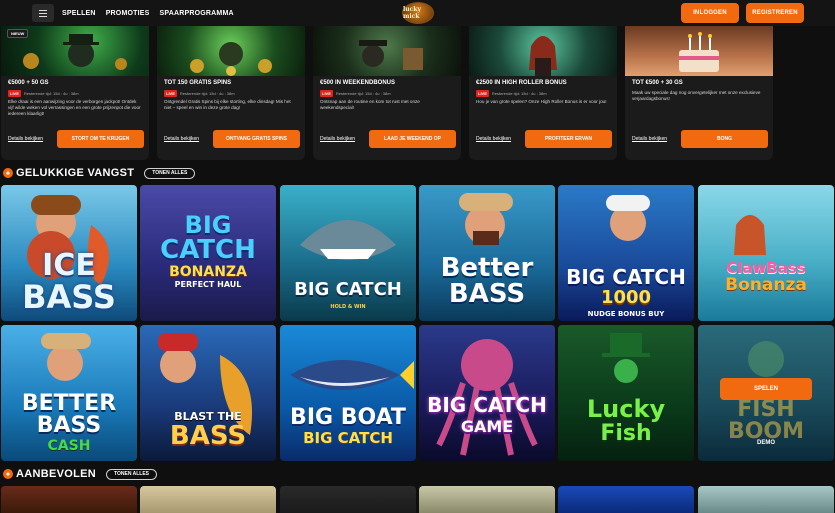  I want to click on woman-illustration, so click(543, 56).